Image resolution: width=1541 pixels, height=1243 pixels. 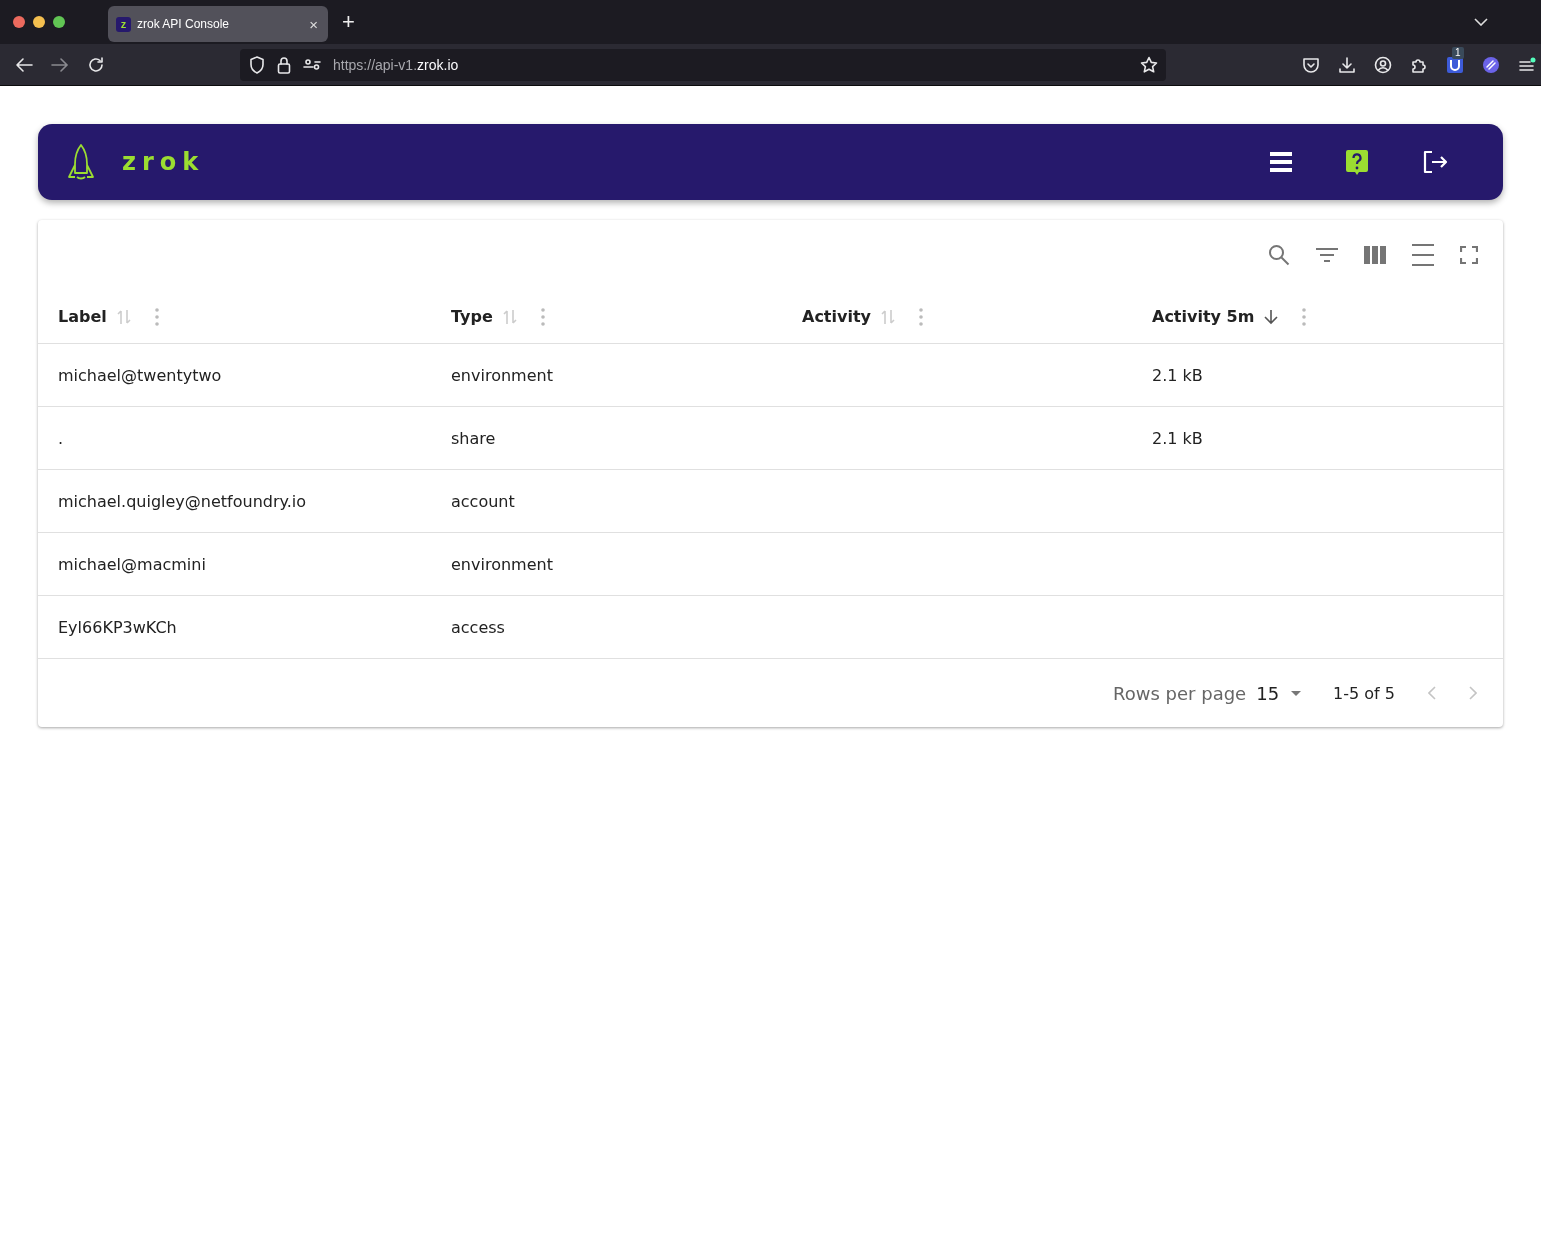 I want to click on table-cell: access, so click(x=478, y=627).